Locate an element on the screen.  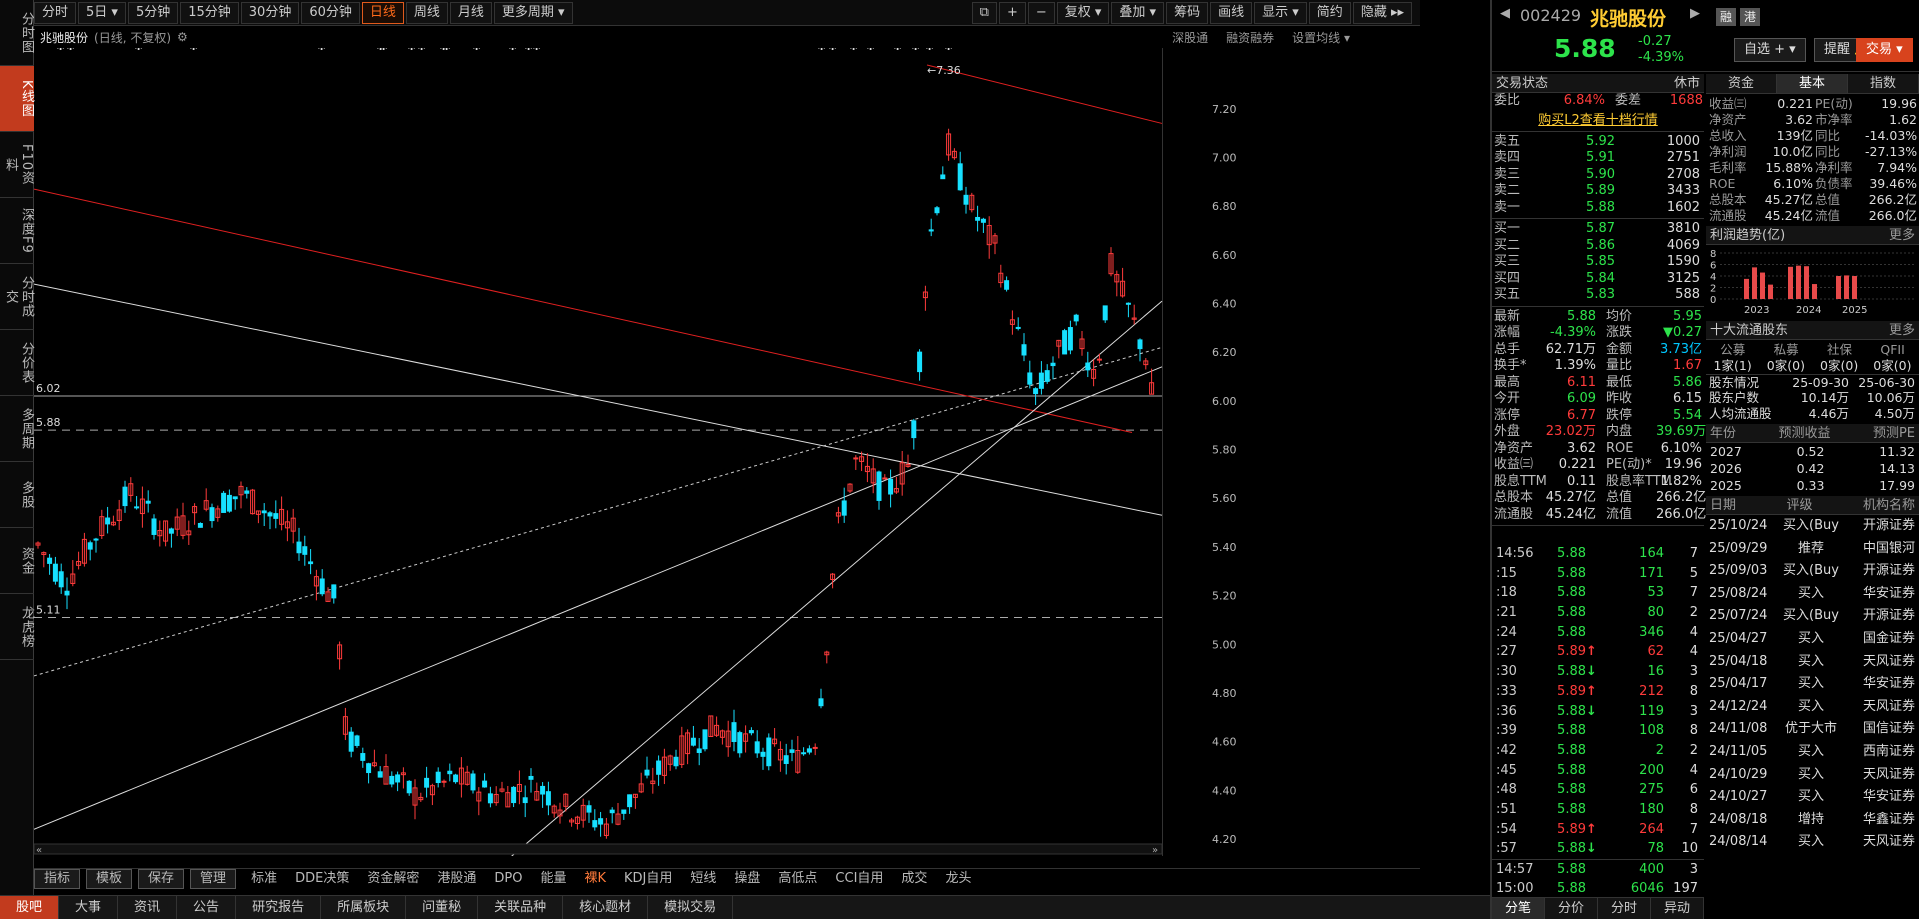
nav-item-3: 公告 is located at coordinates (207, 907).